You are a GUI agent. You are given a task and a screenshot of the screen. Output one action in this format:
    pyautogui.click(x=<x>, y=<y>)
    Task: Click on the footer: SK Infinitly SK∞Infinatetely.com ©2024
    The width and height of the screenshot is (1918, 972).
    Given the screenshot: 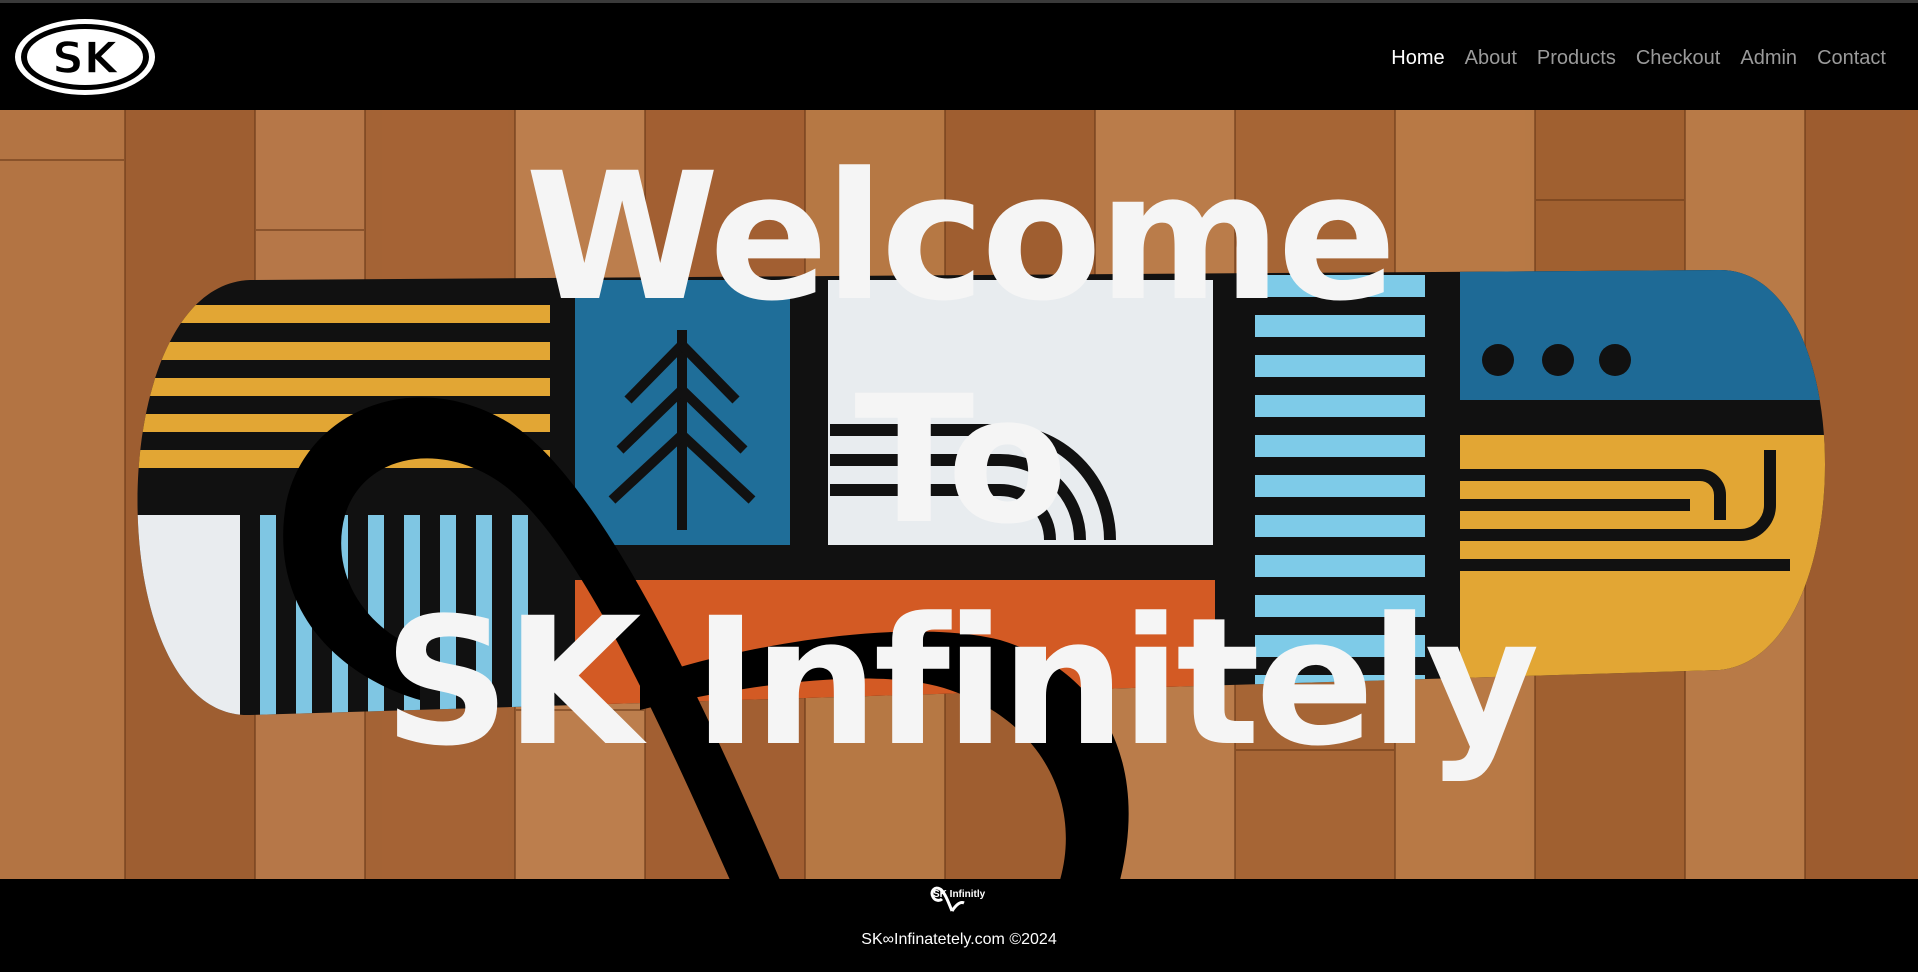 What is the action you would take?
    pyautogui.click(x=959, y=925)
    